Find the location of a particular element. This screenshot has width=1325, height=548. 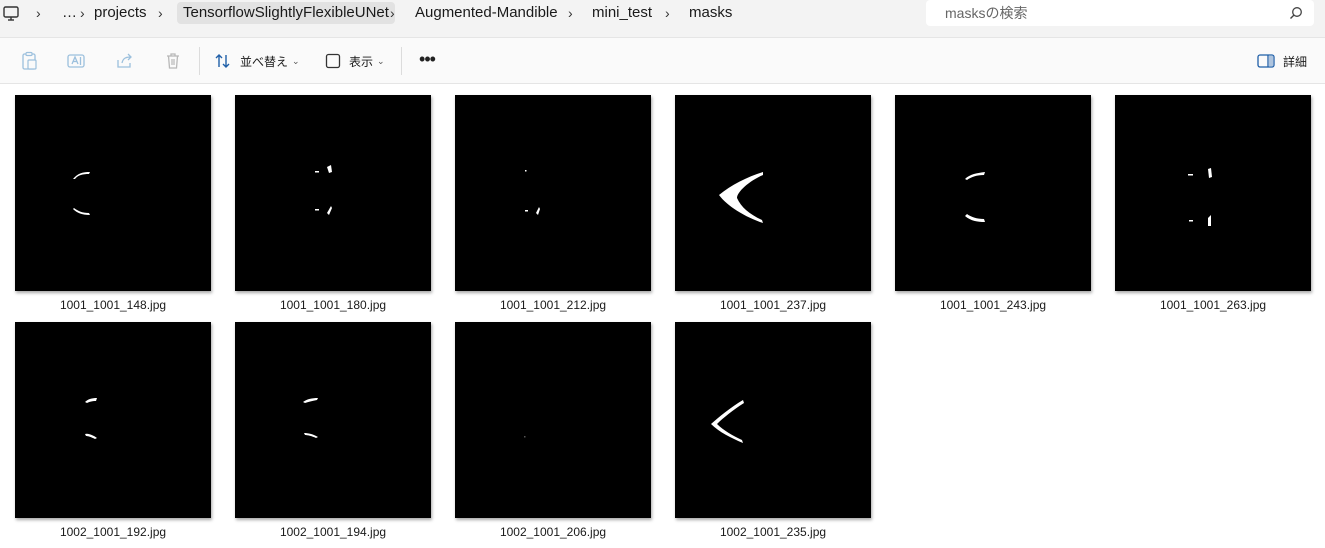

details-label: 詳細 is located at coordinates (1294, 61).